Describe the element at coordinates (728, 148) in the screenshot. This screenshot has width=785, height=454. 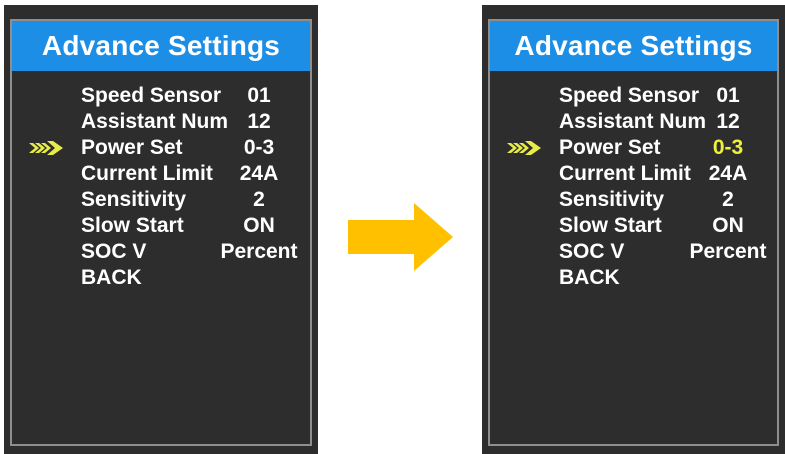
I see `menu-item-value-editing: 0-3` at that location.